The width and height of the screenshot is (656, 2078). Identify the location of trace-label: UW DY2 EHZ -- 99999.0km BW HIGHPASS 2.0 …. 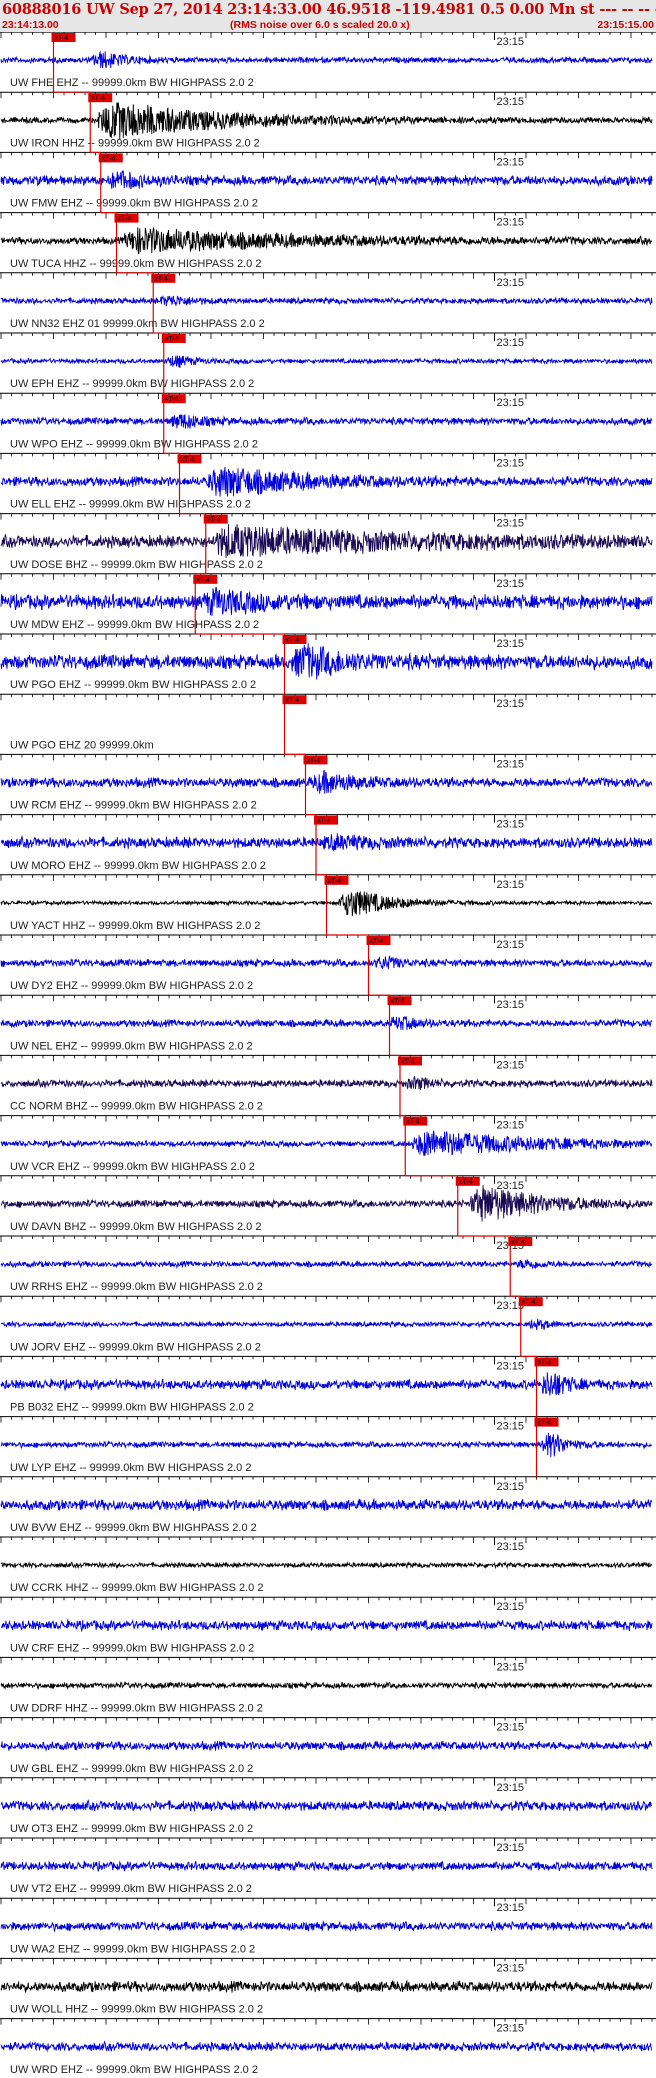
(131, 986).